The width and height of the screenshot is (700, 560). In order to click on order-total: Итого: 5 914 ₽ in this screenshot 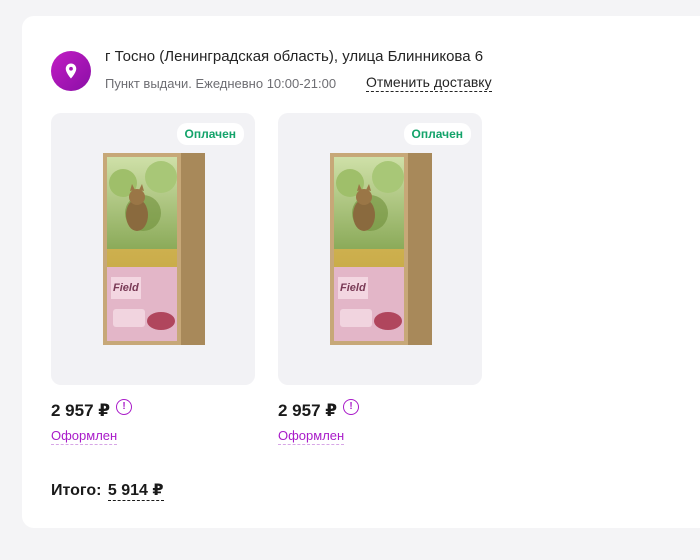, I will do `click(107, 490)`.